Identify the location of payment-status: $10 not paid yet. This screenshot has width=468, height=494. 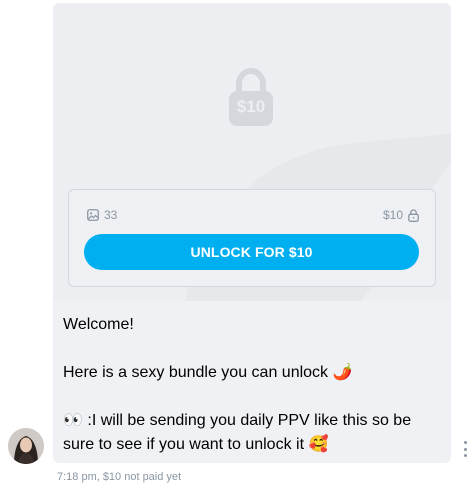
(142, 477).